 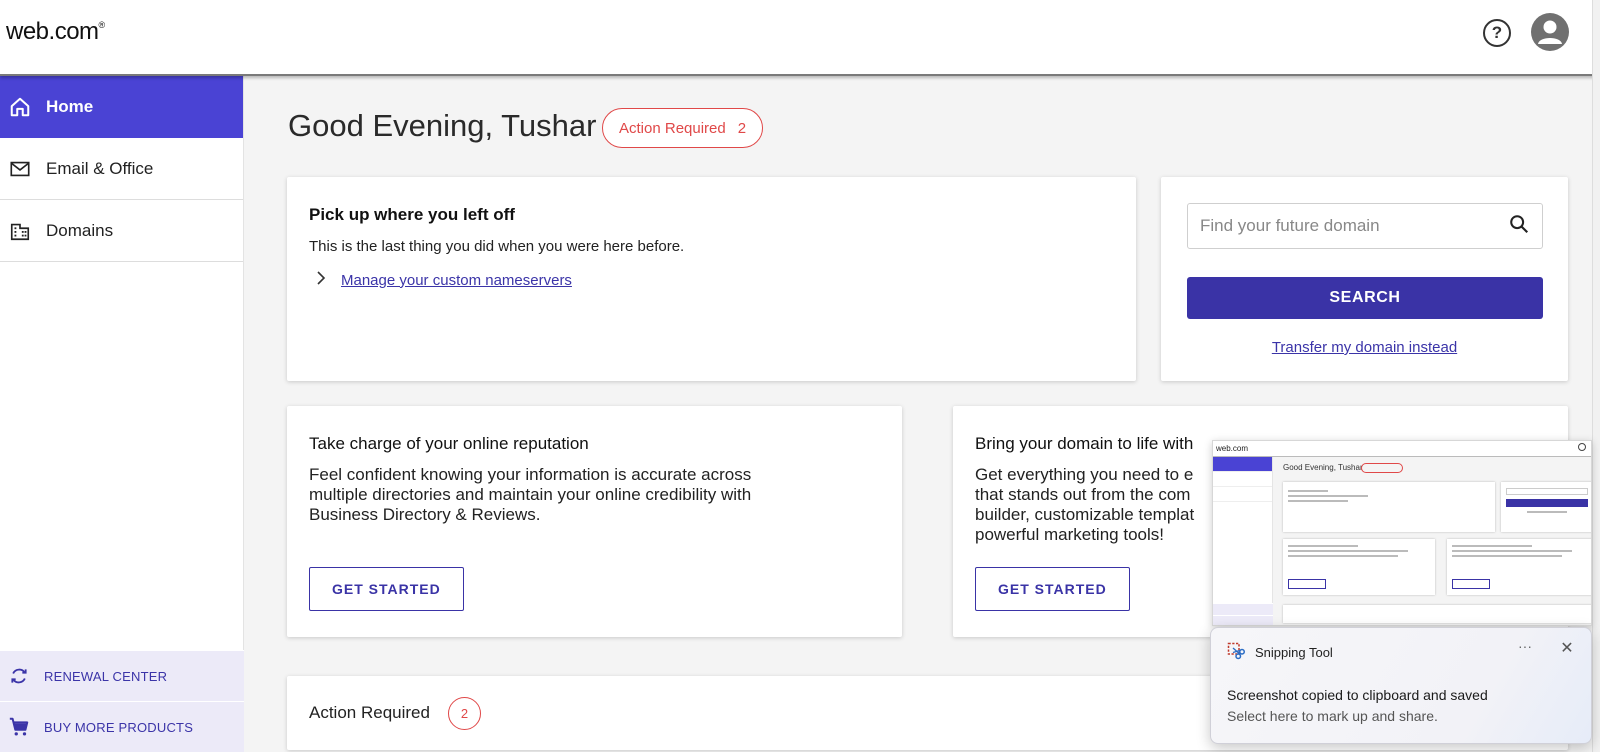 What do you see at coordinates (102, 25) in the screenshot?
I see `brand-logo-mark: ®` at bounding box center [102, 25].